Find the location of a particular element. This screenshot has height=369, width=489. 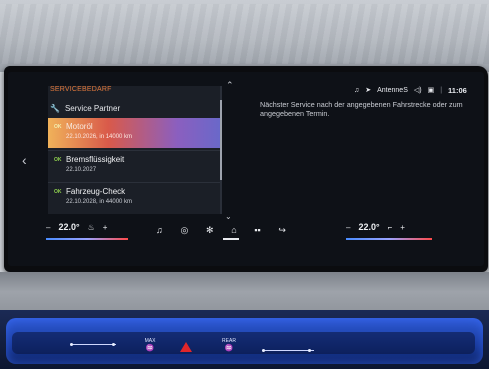

climate-right: – 22.0° ⌐ + is located at coordinates (375, 227).